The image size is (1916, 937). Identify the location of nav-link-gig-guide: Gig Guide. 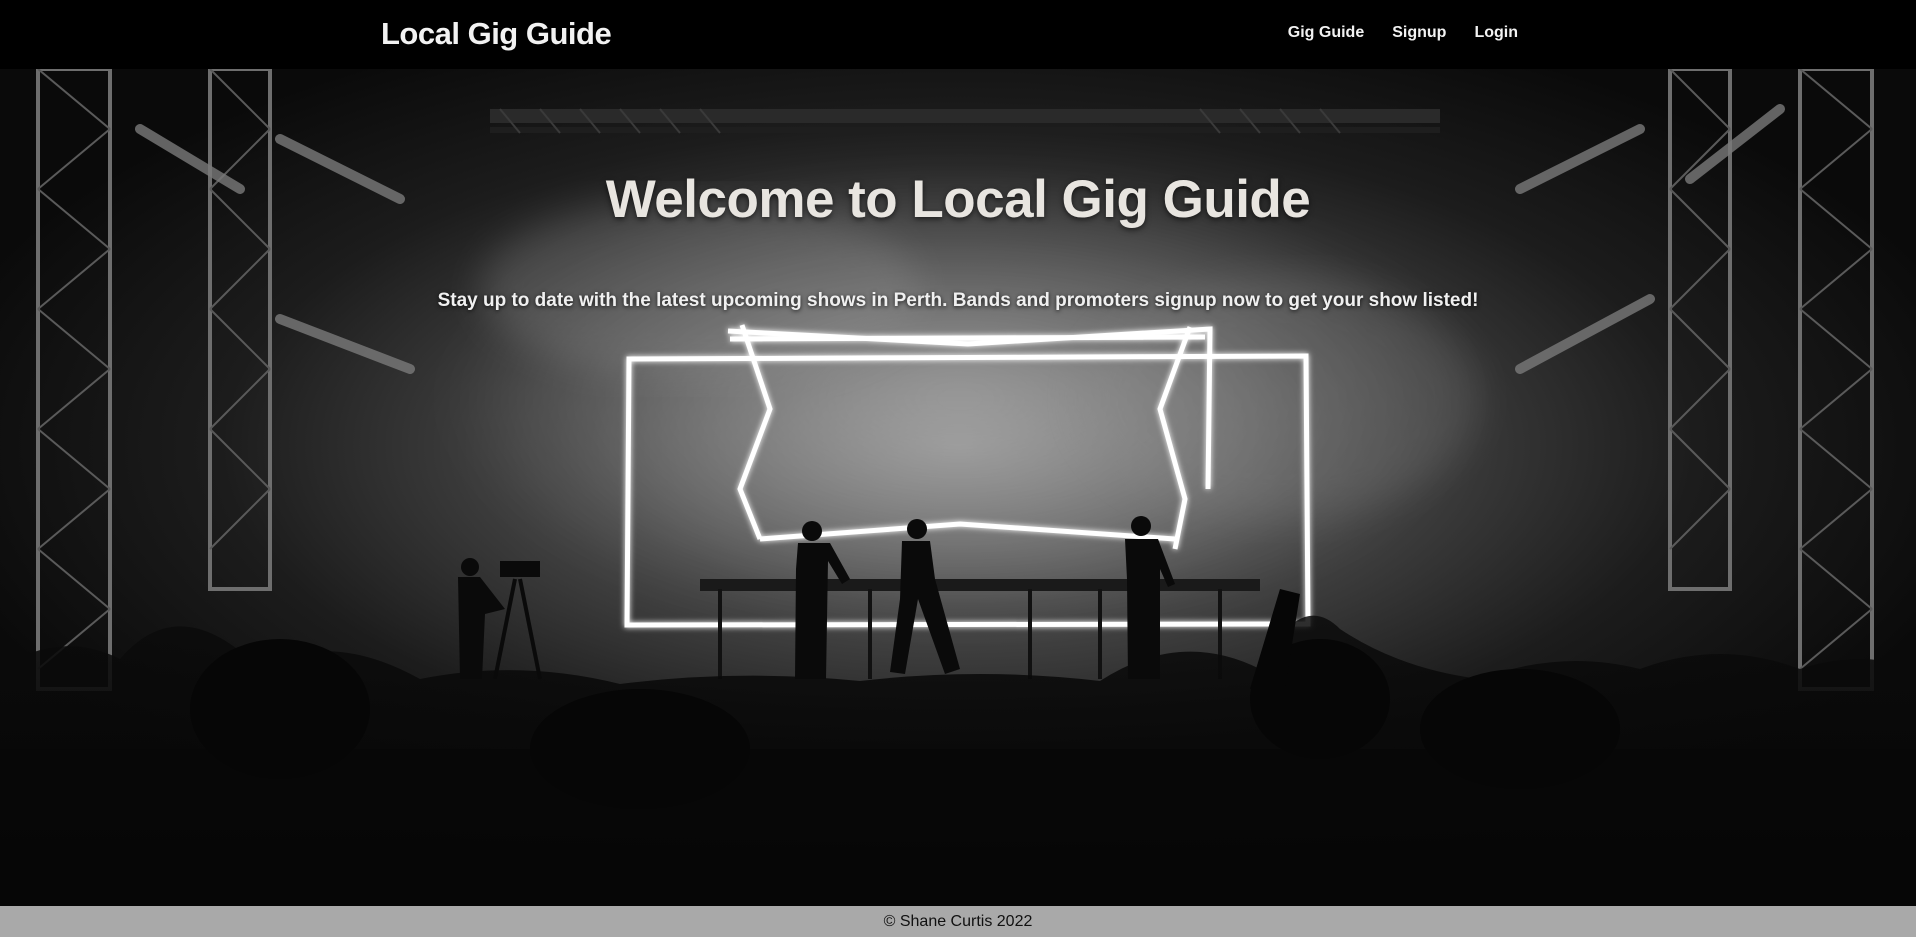
(1326, 33).